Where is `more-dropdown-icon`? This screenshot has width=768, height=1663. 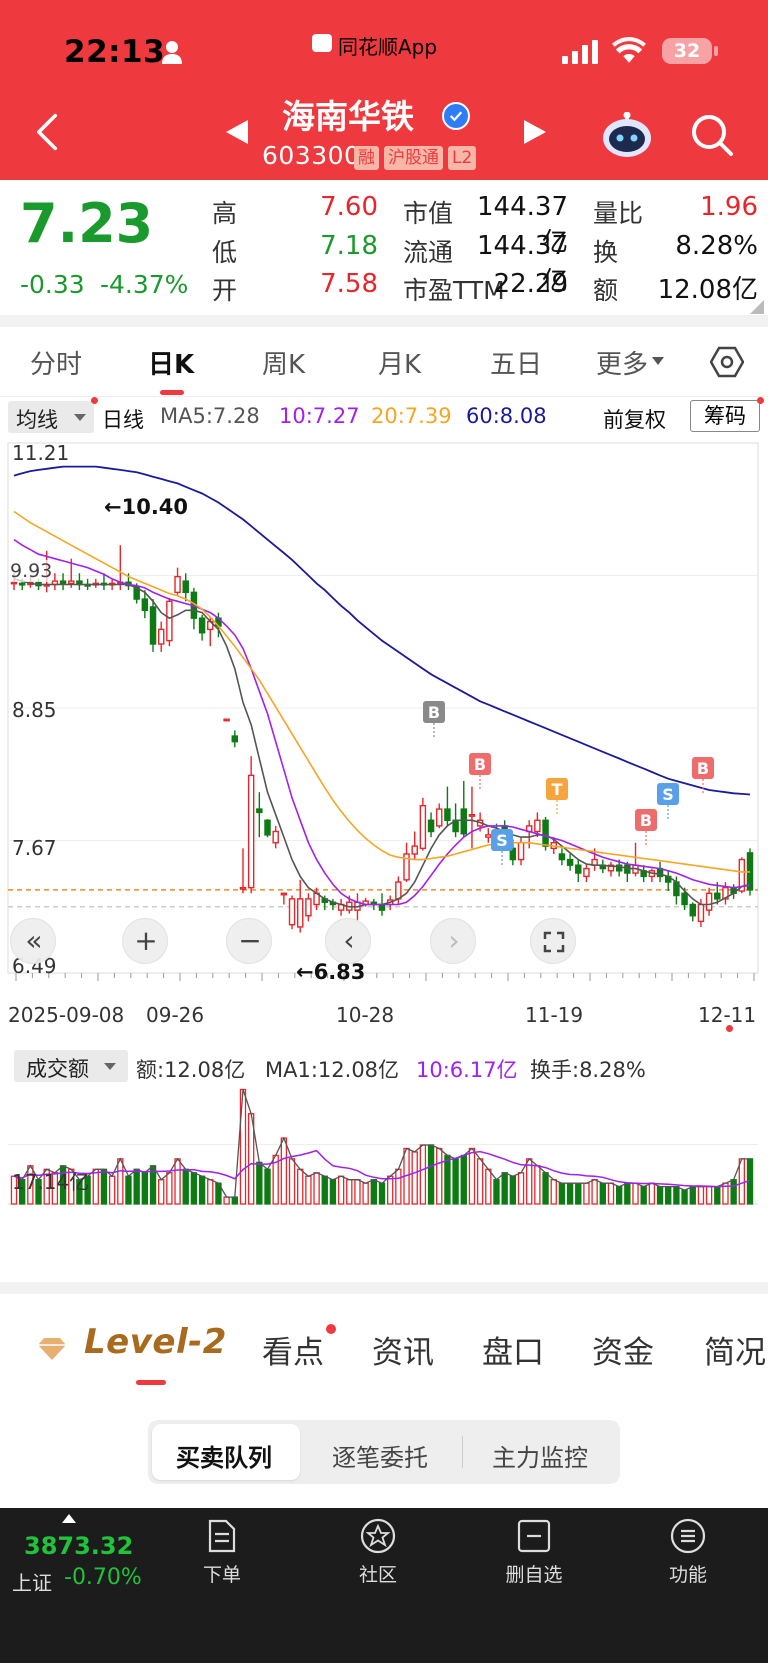
more-dropdown-icon is located at coordinates (658, 361).